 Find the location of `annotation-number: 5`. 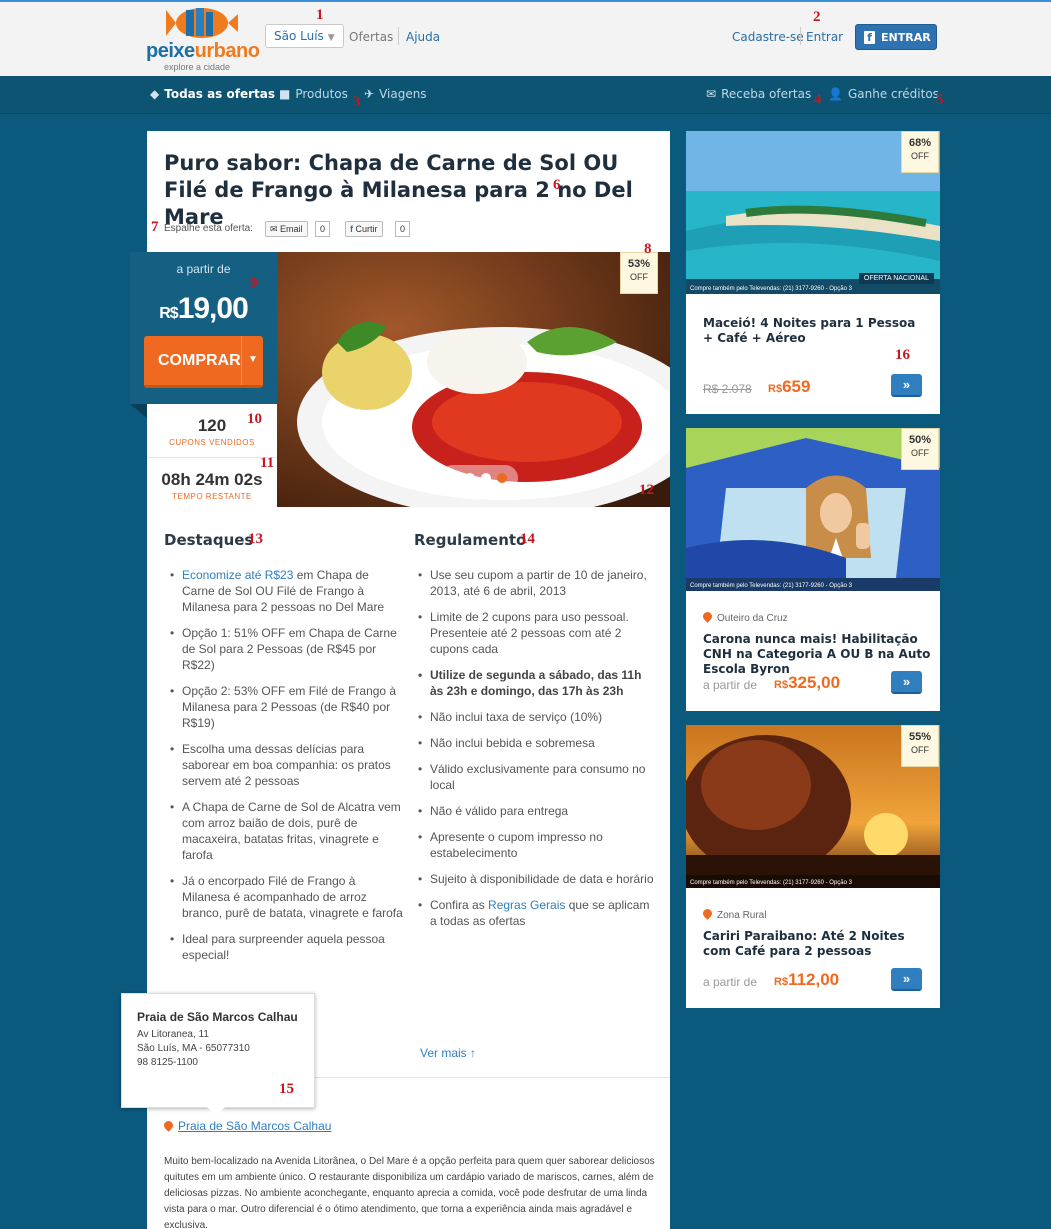

annotation-number: 5 is located at coordinates (940, 100).